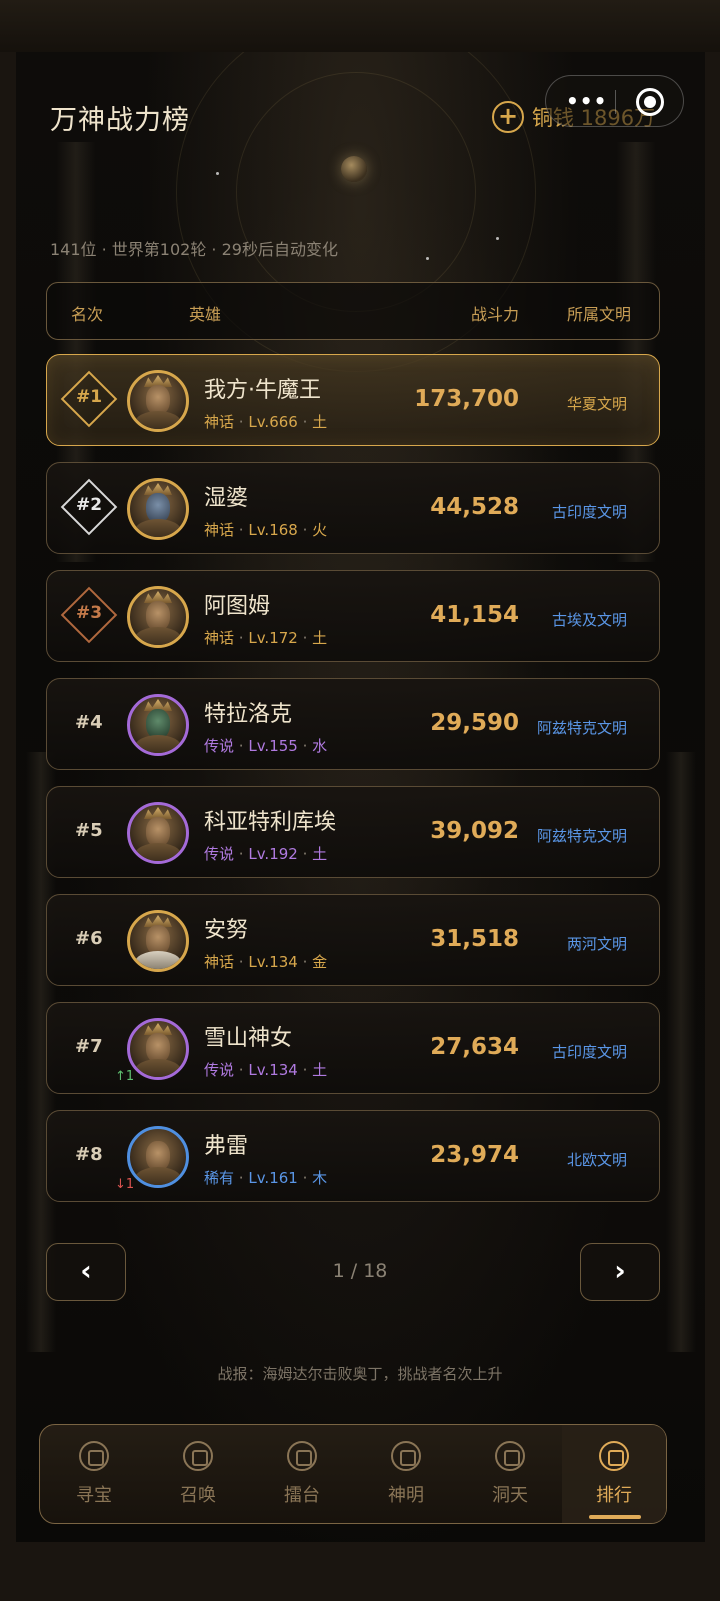  I want to click on gods-icon, so click(406, 1456).